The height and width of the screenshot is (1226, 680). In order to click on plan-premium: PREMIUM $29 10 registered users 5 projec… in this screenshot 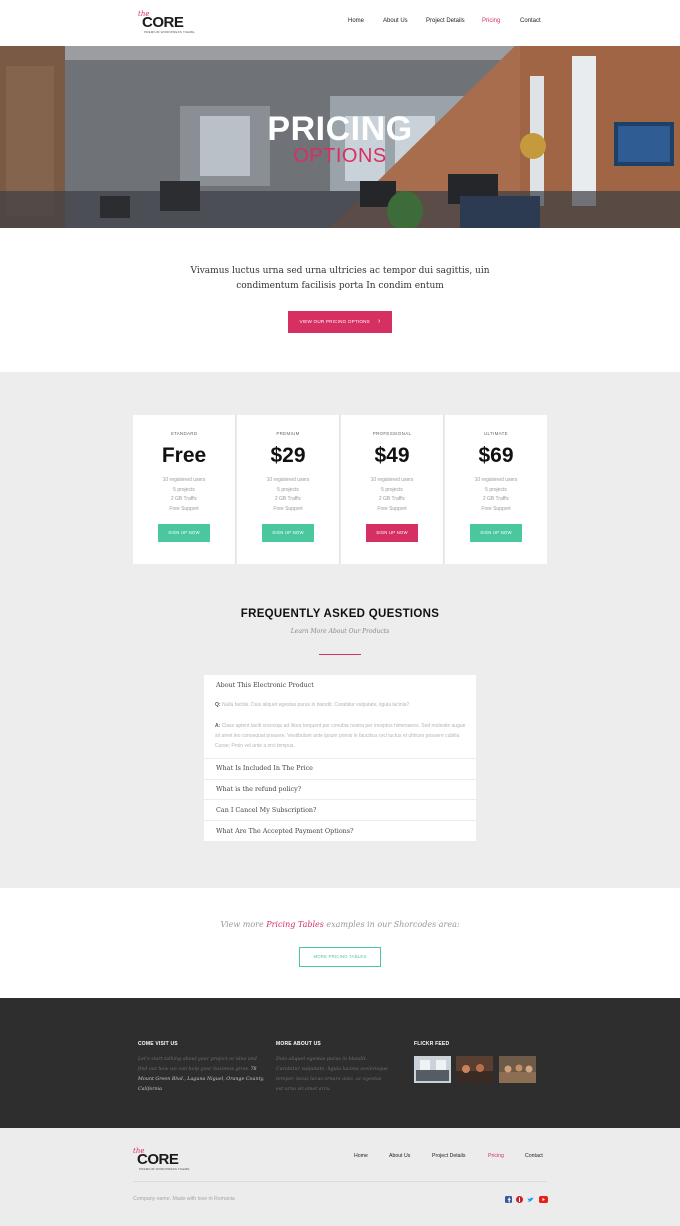, I will do `click(288, 489)`.